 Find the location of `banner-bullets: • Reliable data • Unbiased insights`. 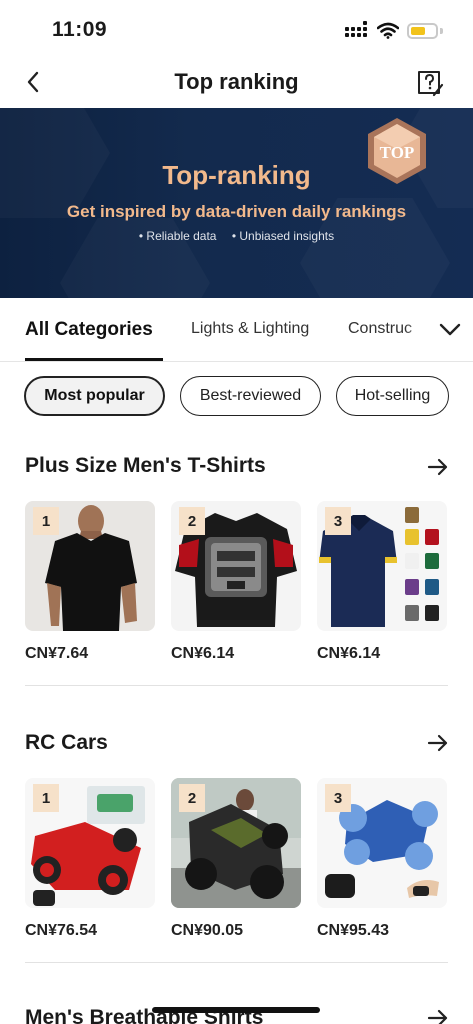

banner-bullets: • Reliable data • Unbiased insights is located at coordinates (236, 236).